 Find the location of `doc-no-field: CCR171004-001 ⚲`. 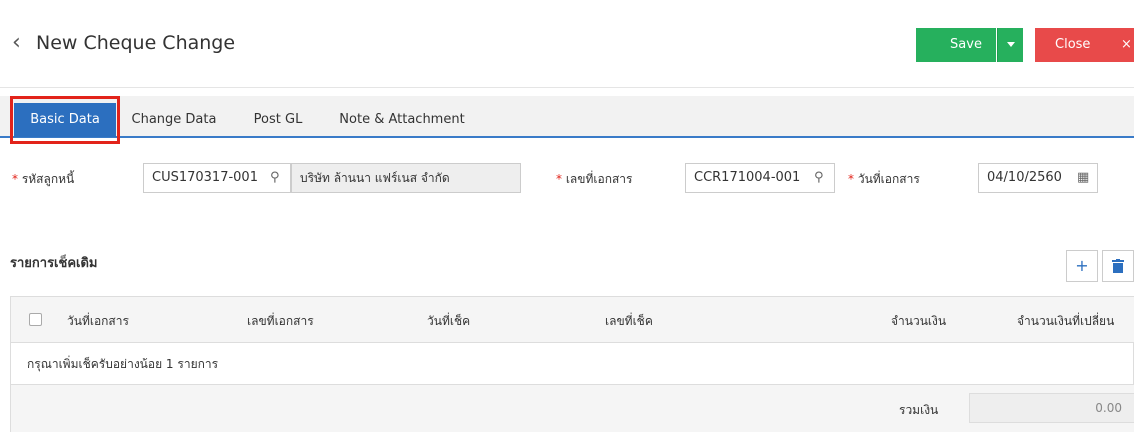

doc-no-field: CCR171004-001 ⚲ is located at coordinates (760, 178).